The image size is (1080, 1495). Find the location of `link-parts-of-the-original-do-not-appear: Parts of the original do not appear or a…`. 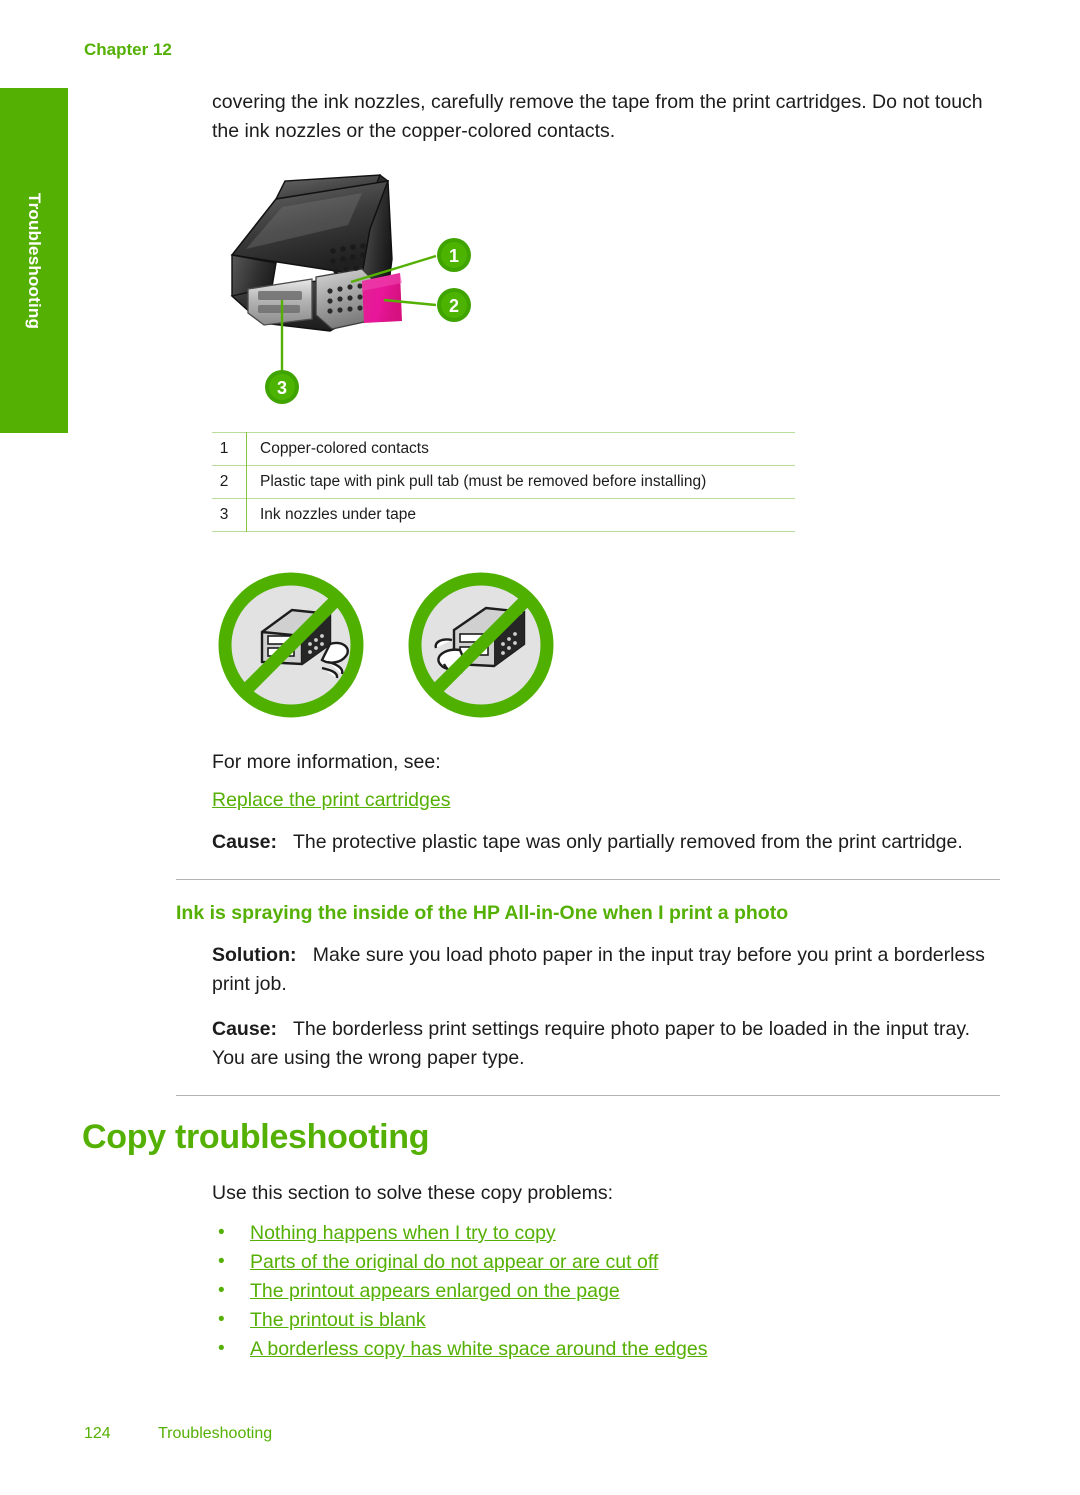

link-parts-of-the-original-do-not-appear: Parts of the original do not appear or a… is located at coordinates (454, 1262).